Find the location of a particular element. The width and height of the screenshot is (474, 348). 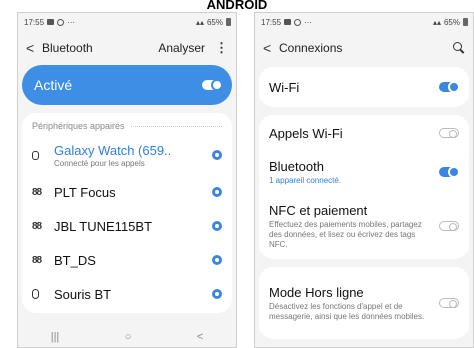

app-bar: < Bluetooth Analyser ⋮ is located at coordinates (127, 48).